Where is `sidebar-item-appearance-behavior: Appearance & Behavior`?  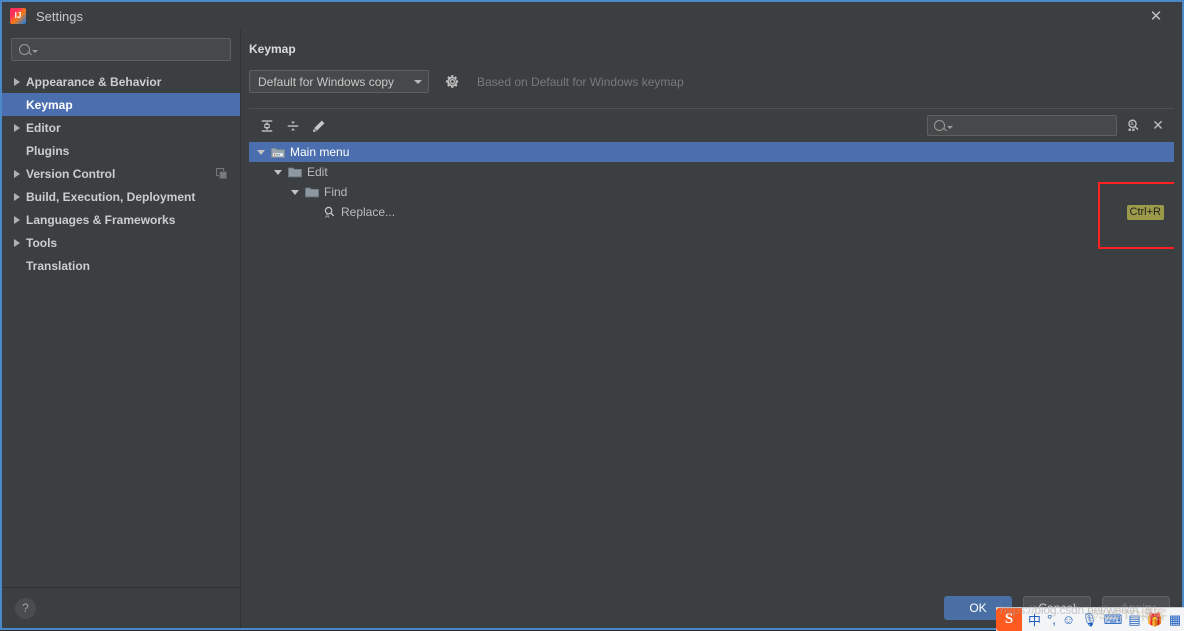 sidebar-item-appearance-behavior: Appearance & Behavior is located at coordinates (121, 81).